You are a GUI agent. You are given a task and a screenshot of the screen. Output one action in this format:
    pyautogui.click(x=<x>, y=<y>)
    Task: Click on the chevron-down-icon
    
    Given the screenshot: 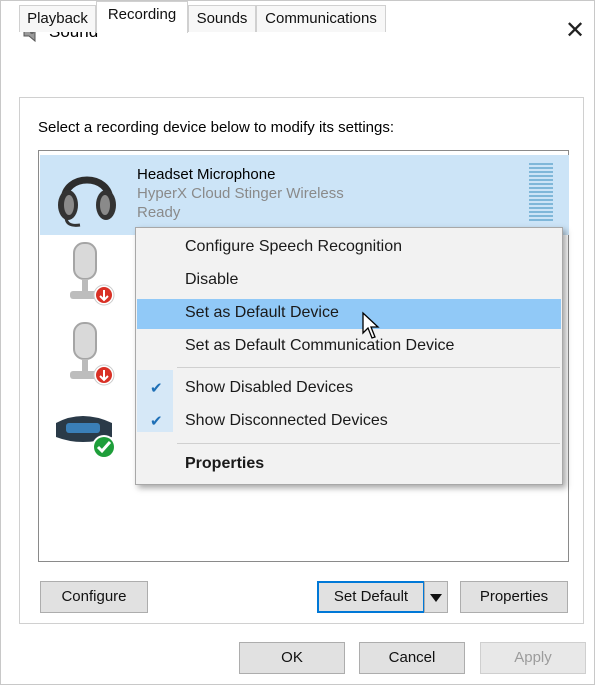 What is the action you would take?
    pyautogui.click(x=436, y=598)
    